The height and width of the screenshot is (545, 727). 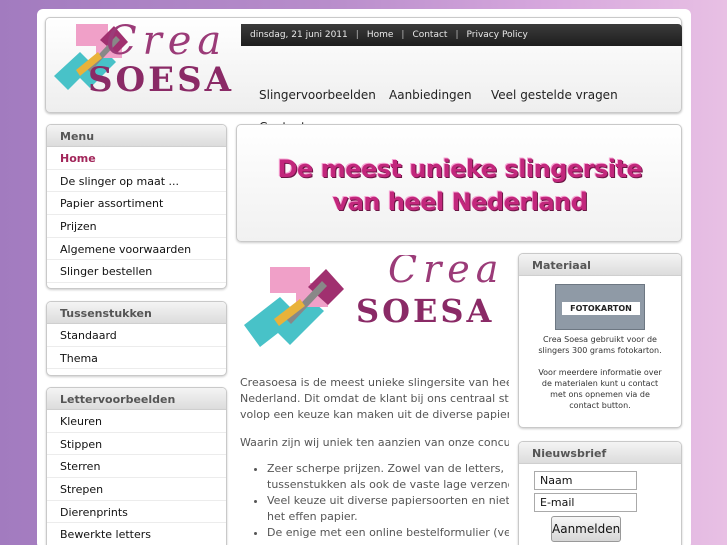 What do you see at coordinates (136, 421) in the screenshot?
I see `sidebar-item-kleuren: Kleuren` at bounding box center [136, 421].